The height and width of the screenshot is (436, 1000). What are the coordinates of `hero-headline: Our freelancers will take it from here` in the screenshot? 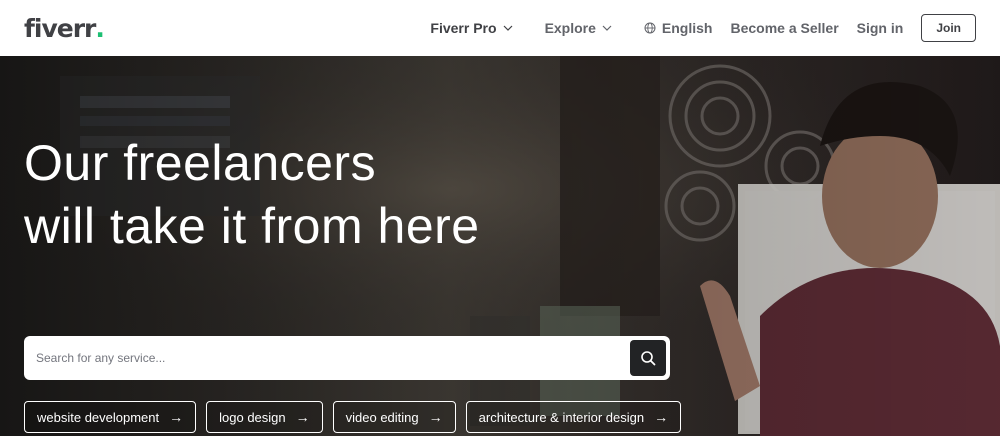 It's located at (252, 195).